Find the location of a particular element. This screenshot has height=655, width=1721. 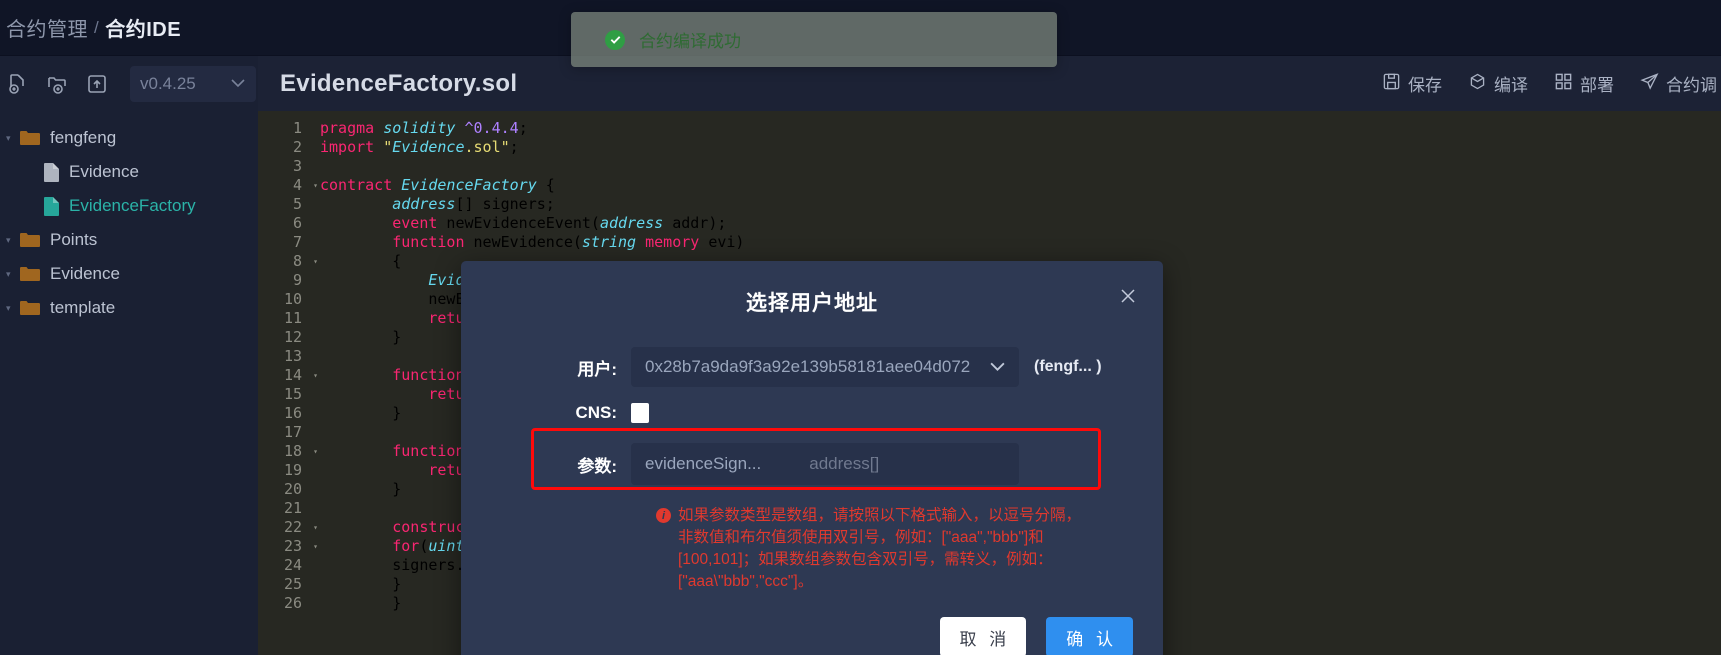

line-number: 5 is located at coordinates (297, 204).